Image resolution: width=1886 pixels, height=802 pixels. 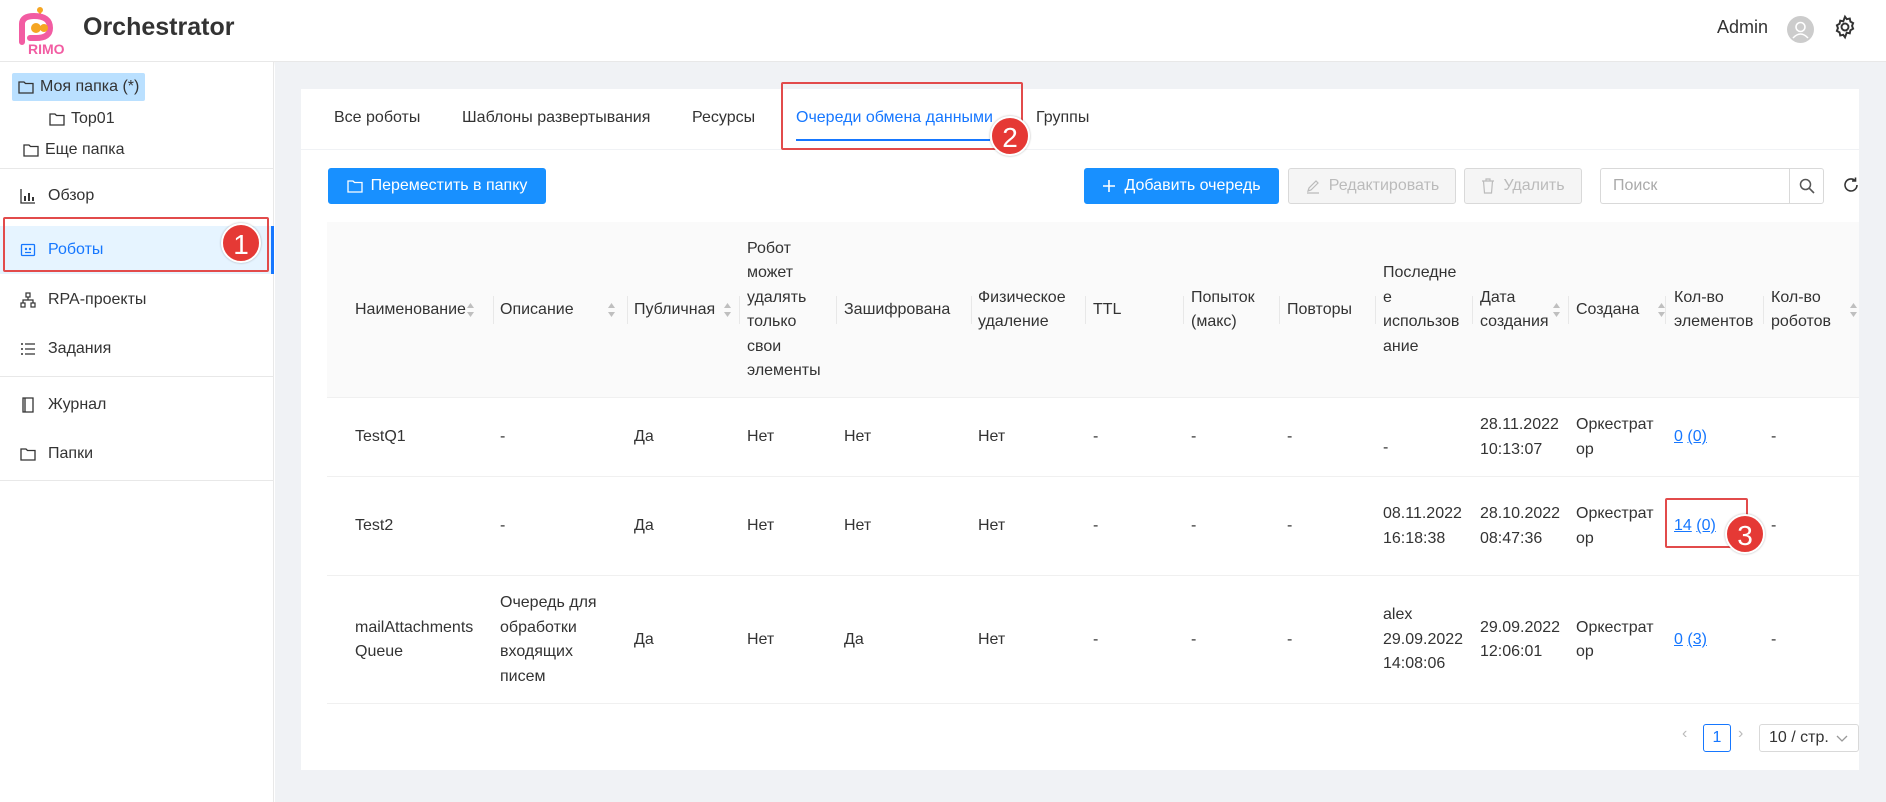 I want to click on folder-tree-item-top01: Top01, so click(x=82, y=119).